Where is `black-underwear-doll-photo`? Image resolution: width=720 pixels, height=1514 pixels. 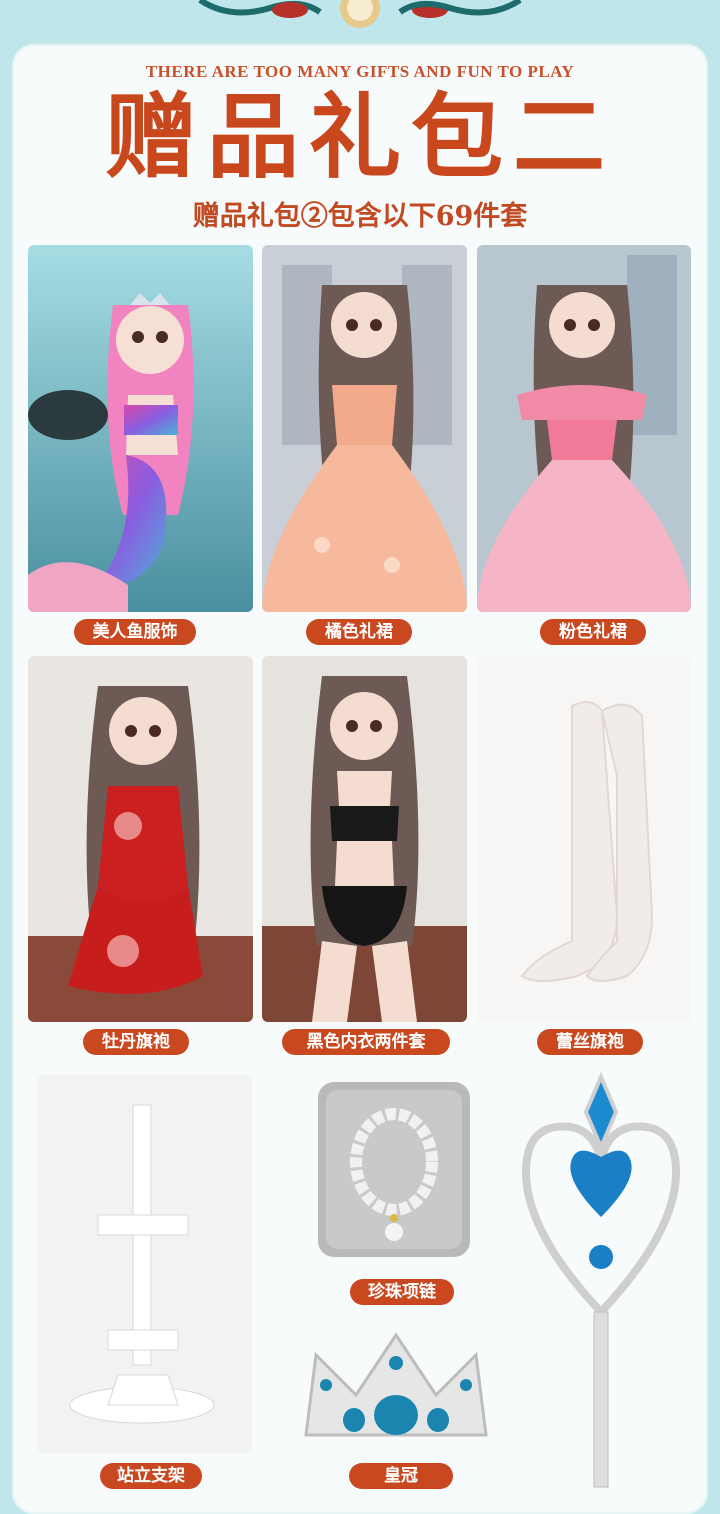
black-underwear-doll-photo is located at coordinates (364, 839).